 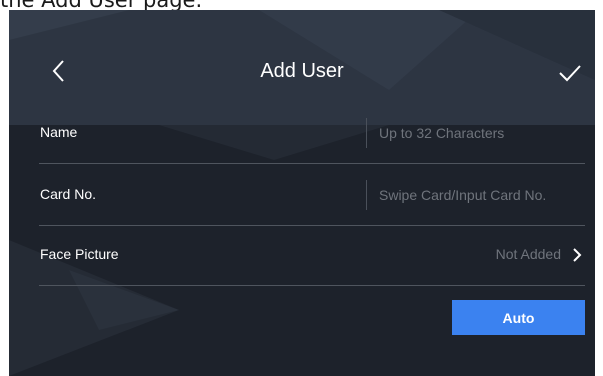 What do you see at coordinates (79, 254) in the screenshot?
I see `face-picture-label: Face Picture` at bounding box center [79, 254].